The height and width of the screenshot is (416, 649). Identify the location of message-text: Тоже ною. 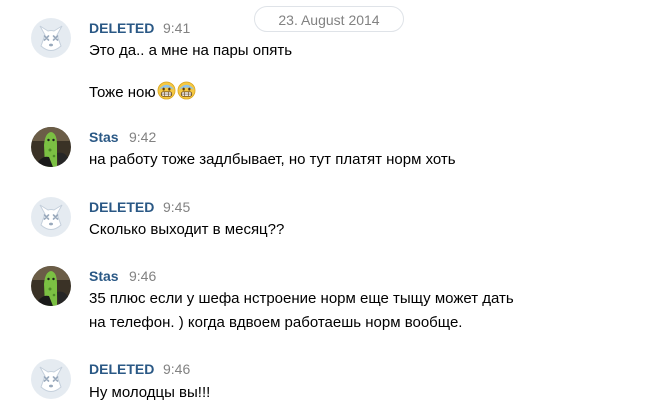
(142, 91).